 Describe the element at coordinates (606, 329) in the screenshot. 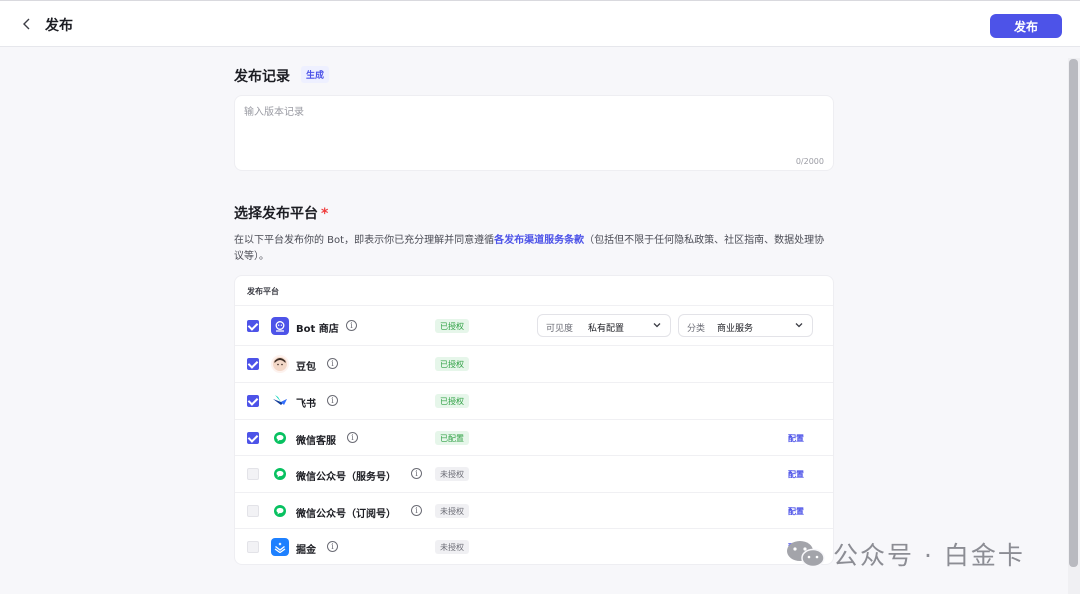

I see `visibility-value: 私有配置` at that location.